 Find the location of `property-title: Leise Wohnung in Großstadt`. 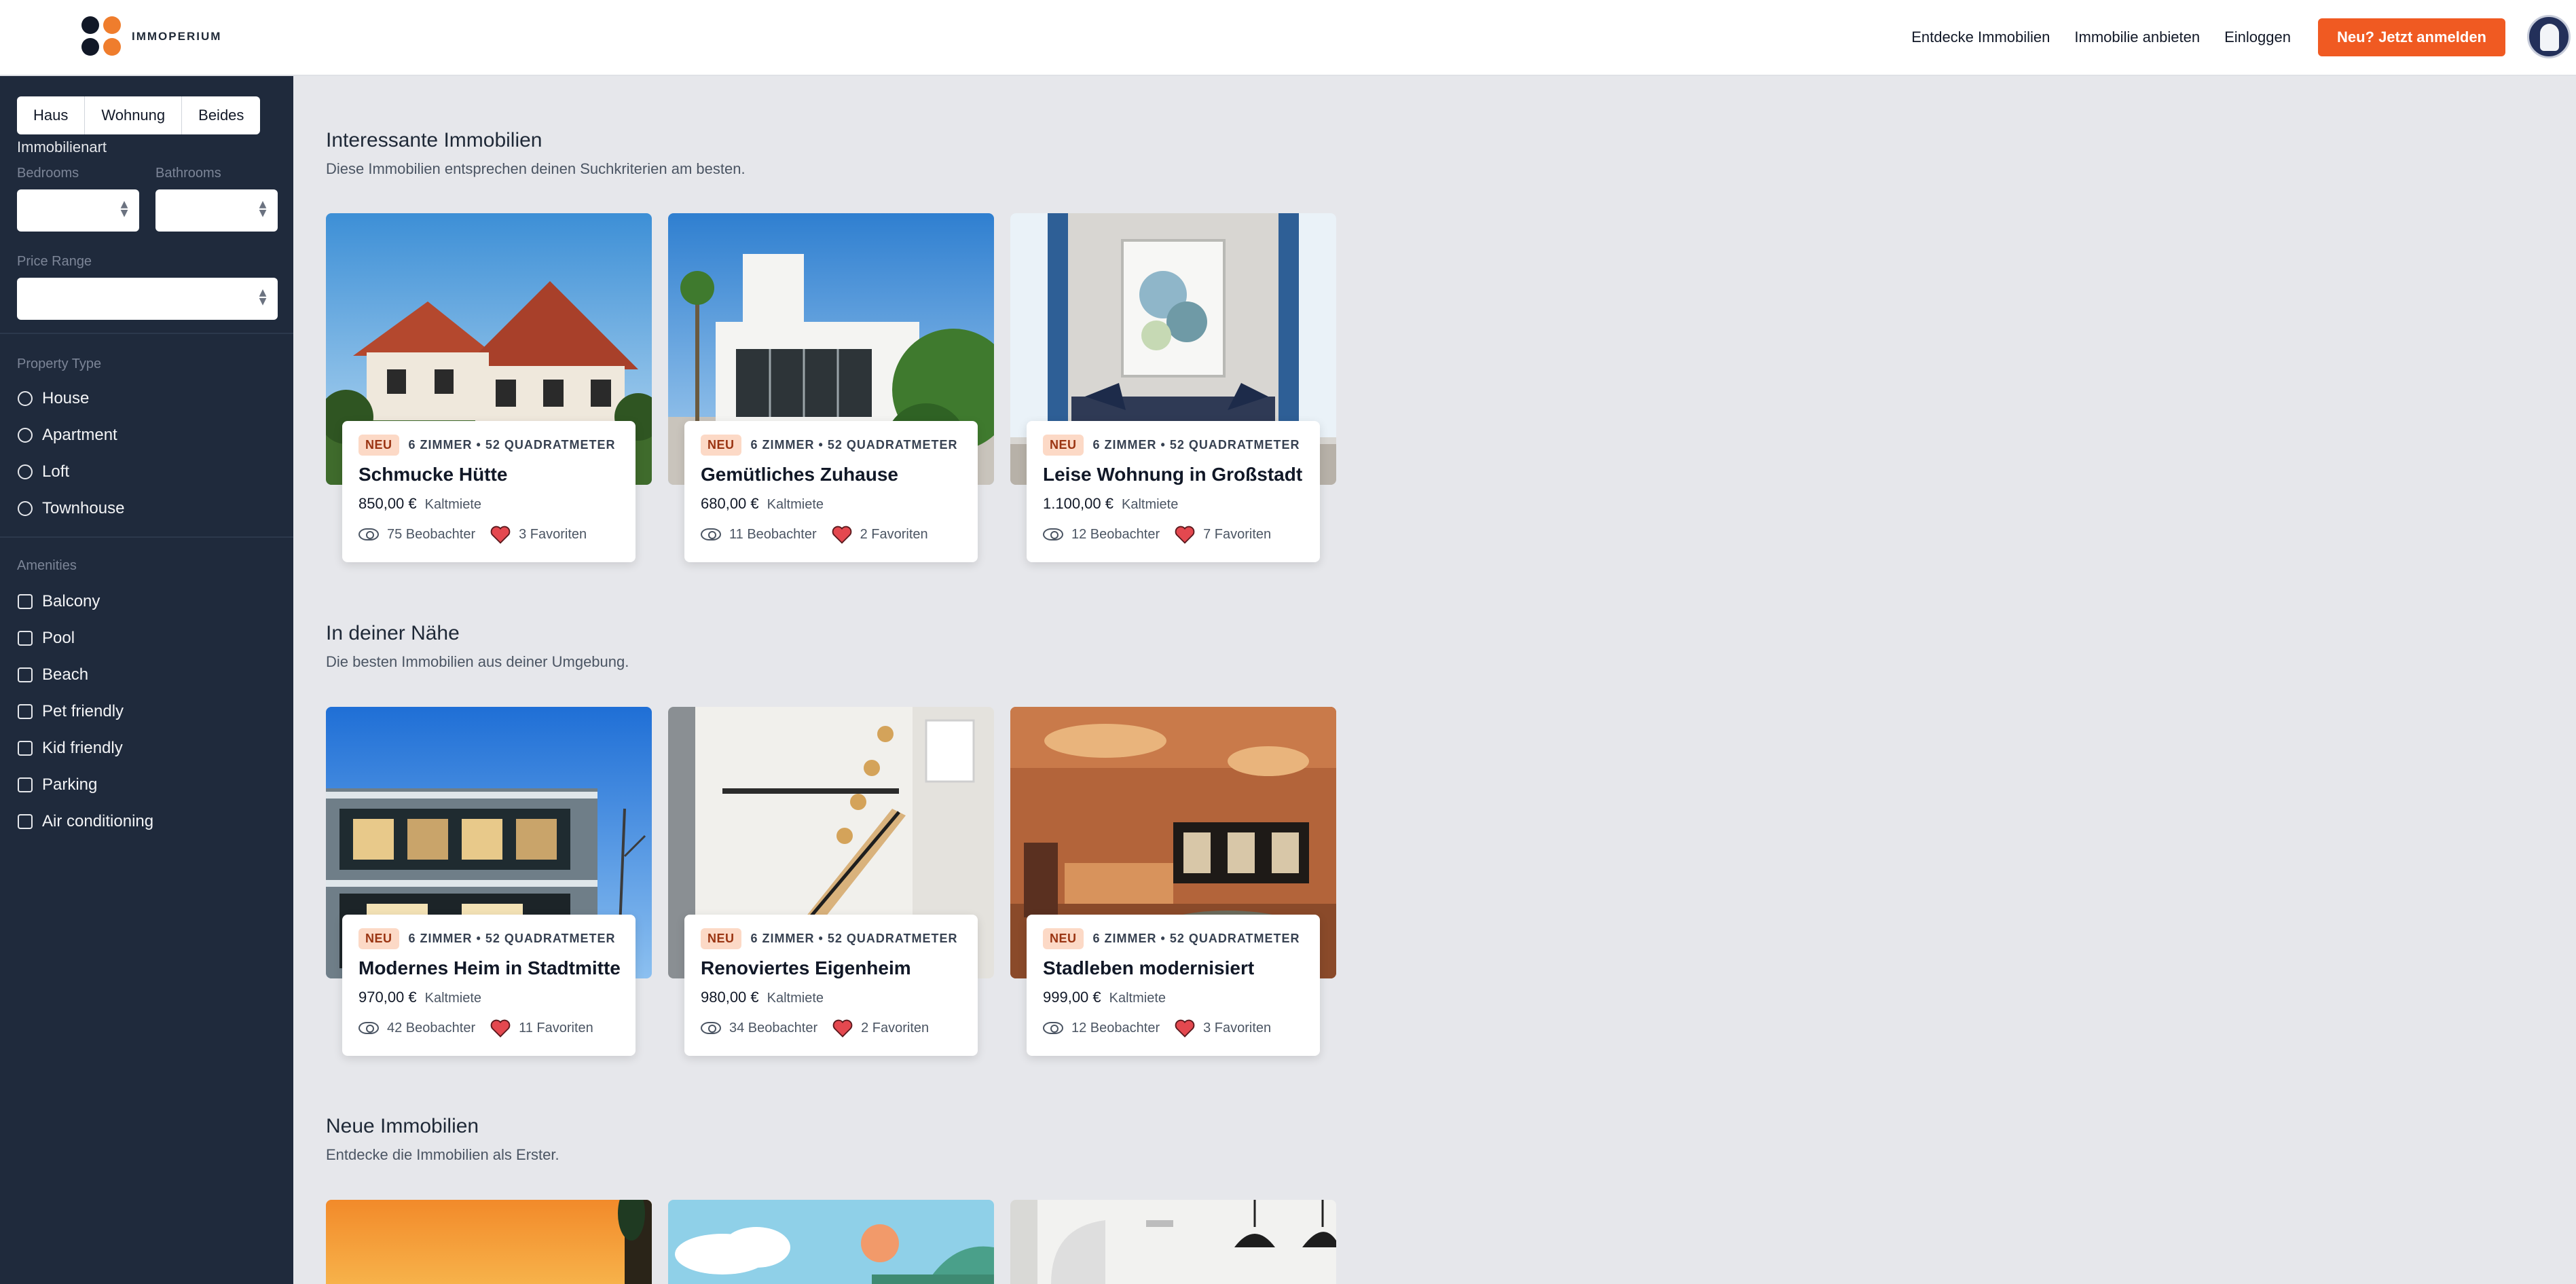

property-title: Leise Wohnung in Großstadt is located at coordinates (1173, 475).